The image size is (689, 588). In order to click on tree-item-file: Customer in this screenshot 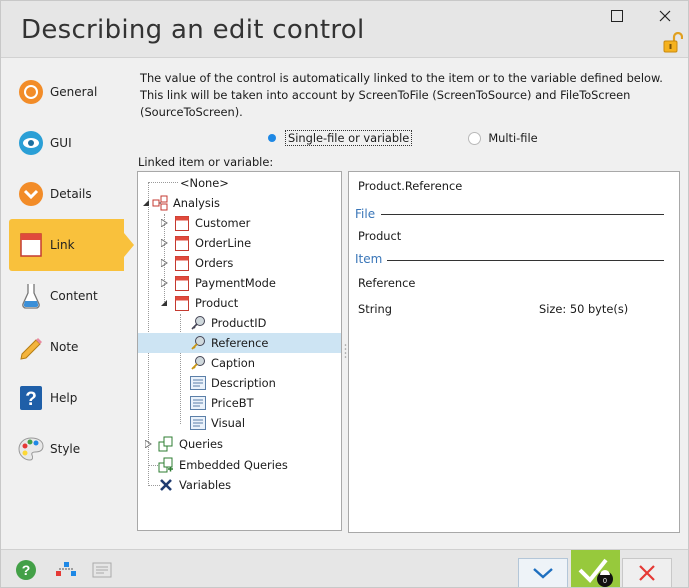, I will do `click(212, 223)`.